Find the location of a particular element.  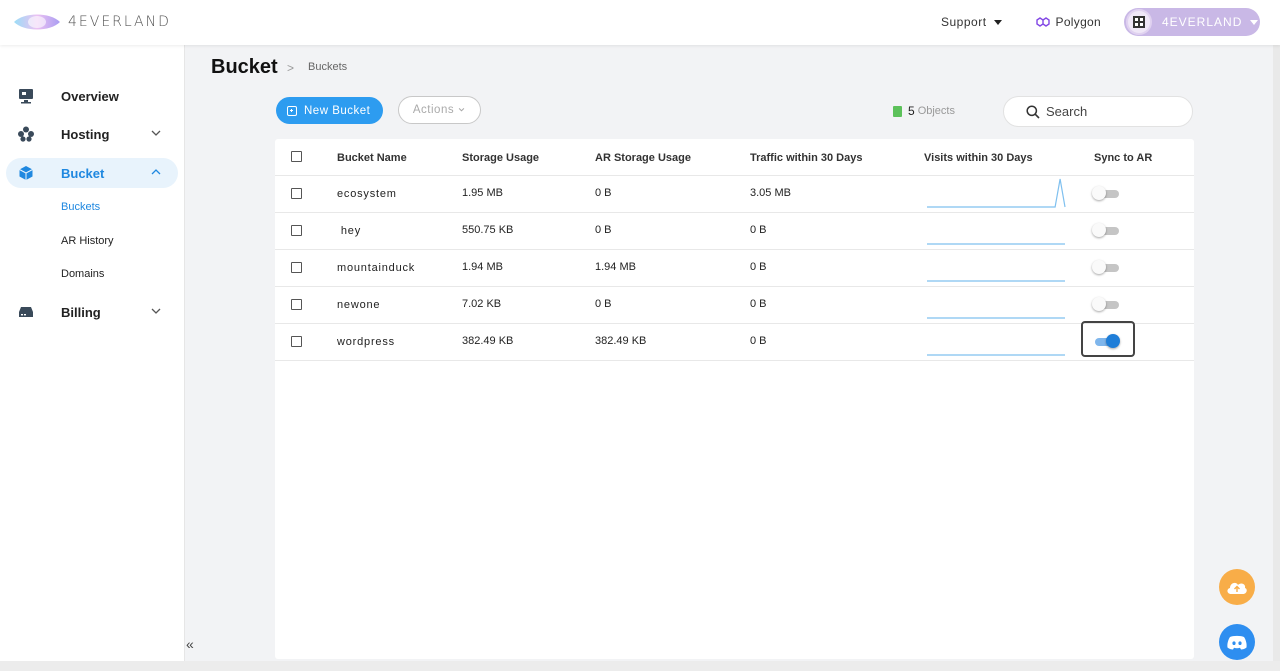

sidebar-item-label: Bucket is located at coordinates (83, 173).